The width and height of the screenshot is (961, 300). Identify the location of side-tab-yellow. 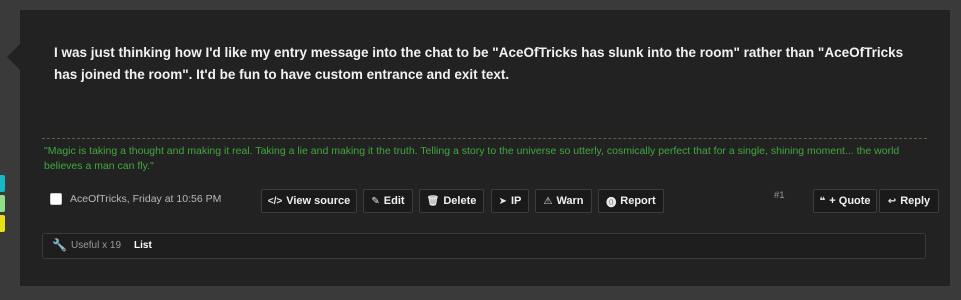
(2, 223).